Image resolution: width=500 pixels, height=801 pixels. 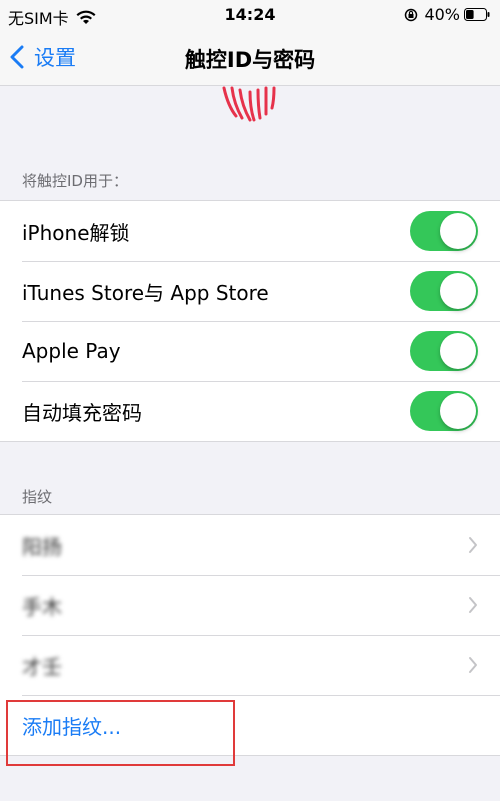 I want to click on touch-id-row-apple-pay: Apple Pay, so click(x=250, y=351).